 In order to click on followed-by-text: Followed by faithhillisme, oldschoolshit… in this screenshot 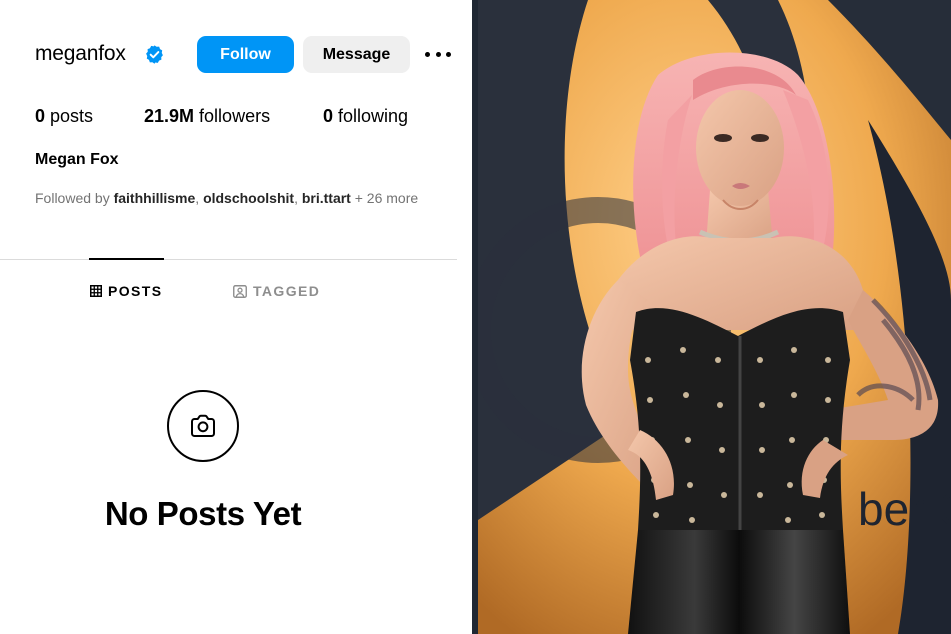, I will do `click(226, 198)`.